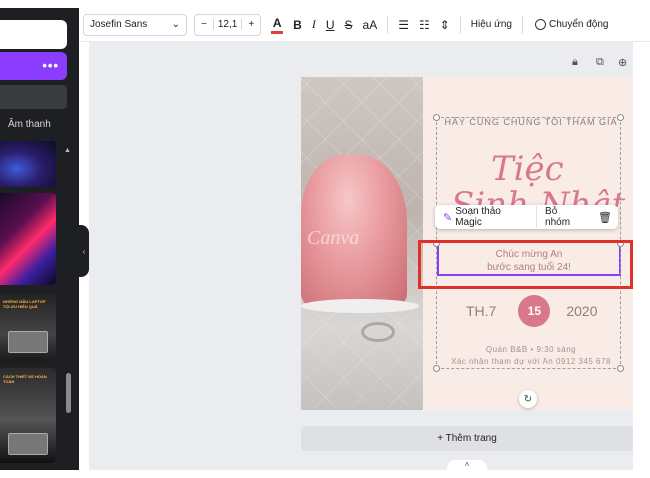  I want to click on canva-watermark: Canva, so click(333, 238).